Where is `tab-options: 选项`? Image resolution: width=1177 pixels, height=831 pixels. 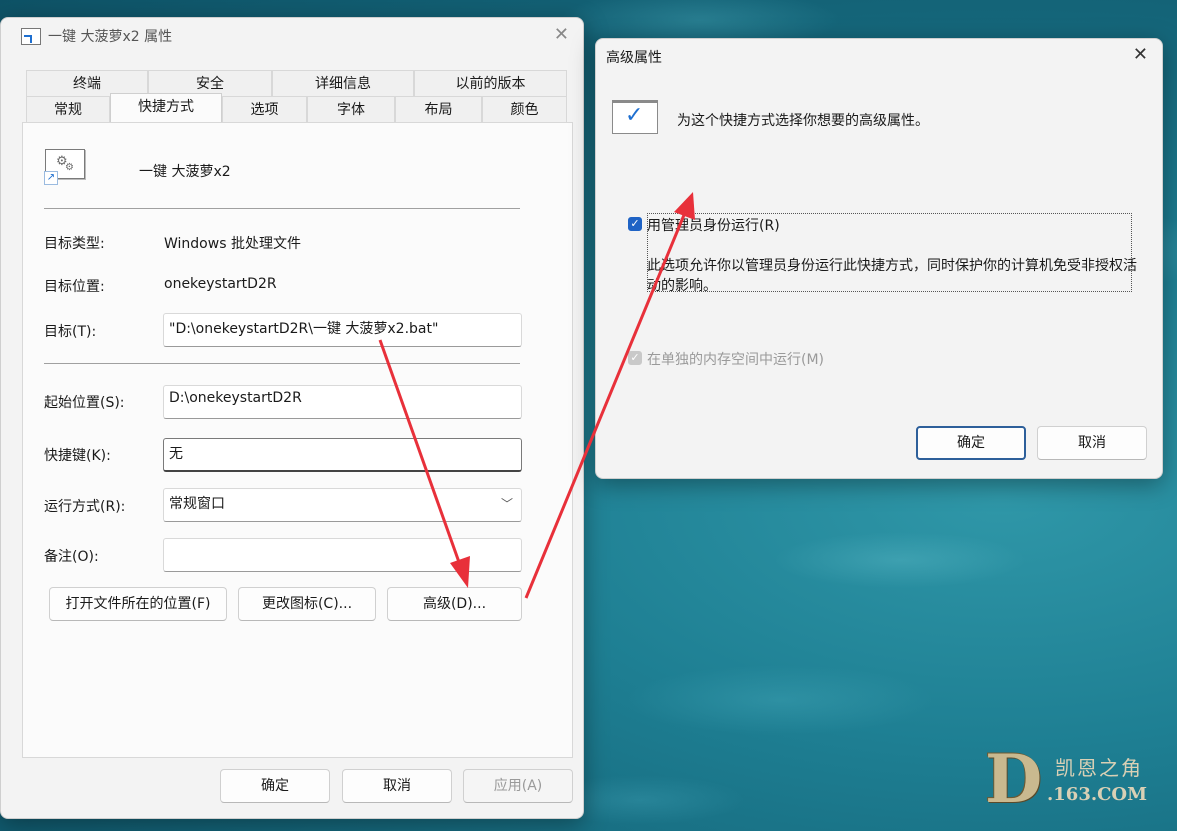
tab-options: 选项 is located at coordinates (264, 109).